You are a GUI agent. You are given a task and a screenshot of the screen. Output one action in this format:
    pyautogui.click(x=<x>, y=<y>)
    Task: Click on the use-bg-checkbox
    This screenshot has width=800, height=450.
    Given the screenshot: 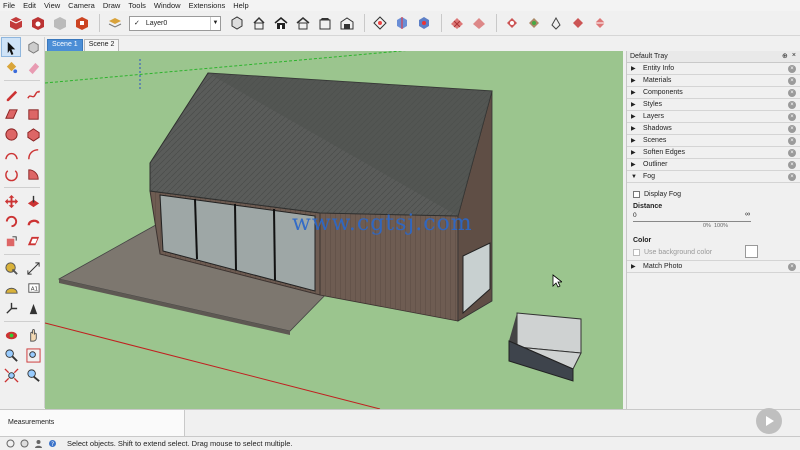 What is the action you would take?
    pyautogui.click(x=636, y=252)
    